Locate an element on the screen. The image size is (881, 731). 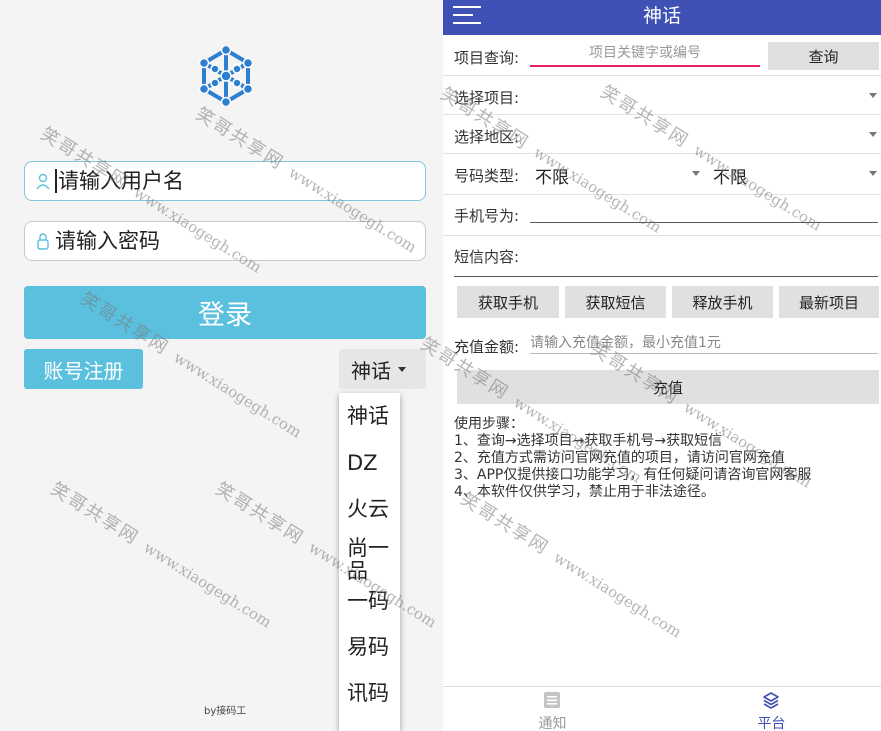
release-phone-button: 释放手机 is located at coordinates (722, 302).